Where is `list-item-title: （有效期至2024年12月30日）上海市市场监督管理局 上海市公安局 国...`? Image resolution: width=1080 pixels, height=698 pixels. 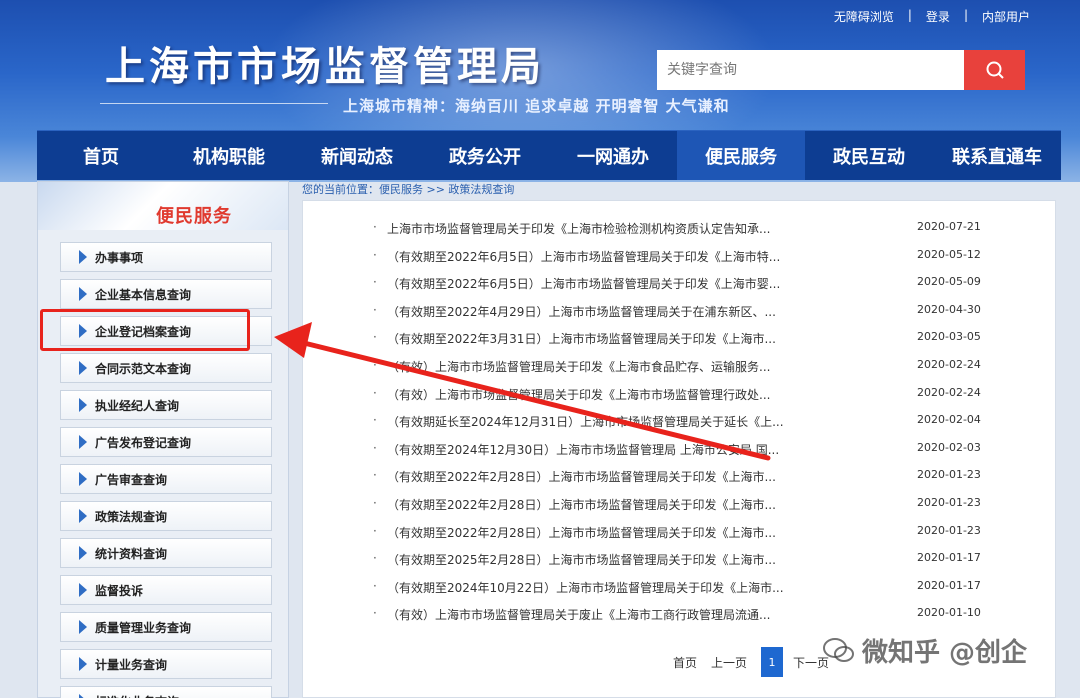
list-item-title: （有效期至2024年12月30日）上海市市场监督管理局 上海市公安局 国... is located at coordinates (587, 449).